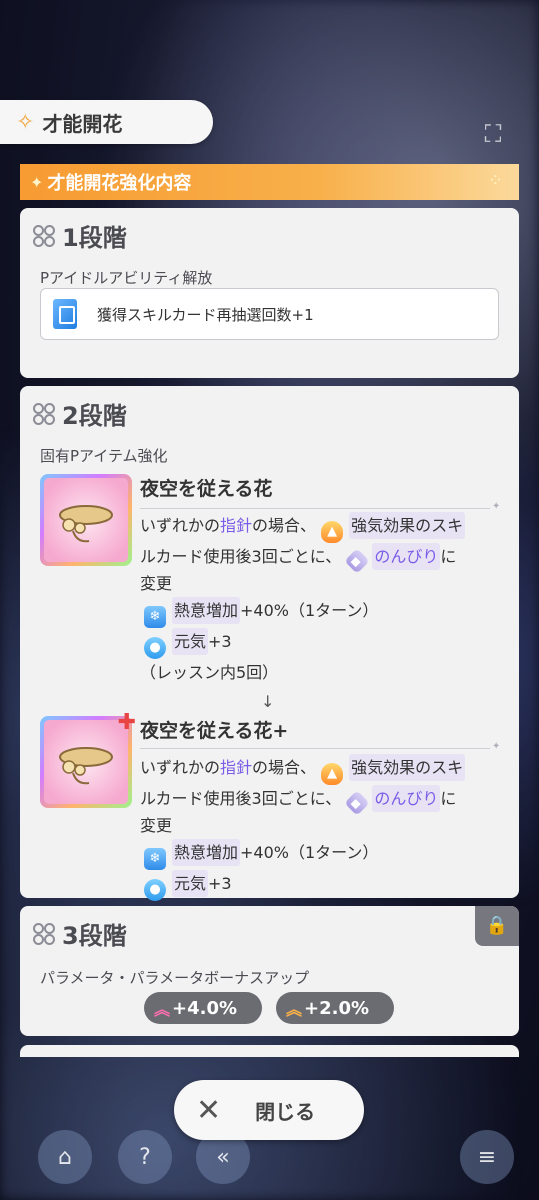  What do you see at coordinates (82, 123) in the screenshot?
I see `header-title: 才能開花` at bounding box center [82, 123].